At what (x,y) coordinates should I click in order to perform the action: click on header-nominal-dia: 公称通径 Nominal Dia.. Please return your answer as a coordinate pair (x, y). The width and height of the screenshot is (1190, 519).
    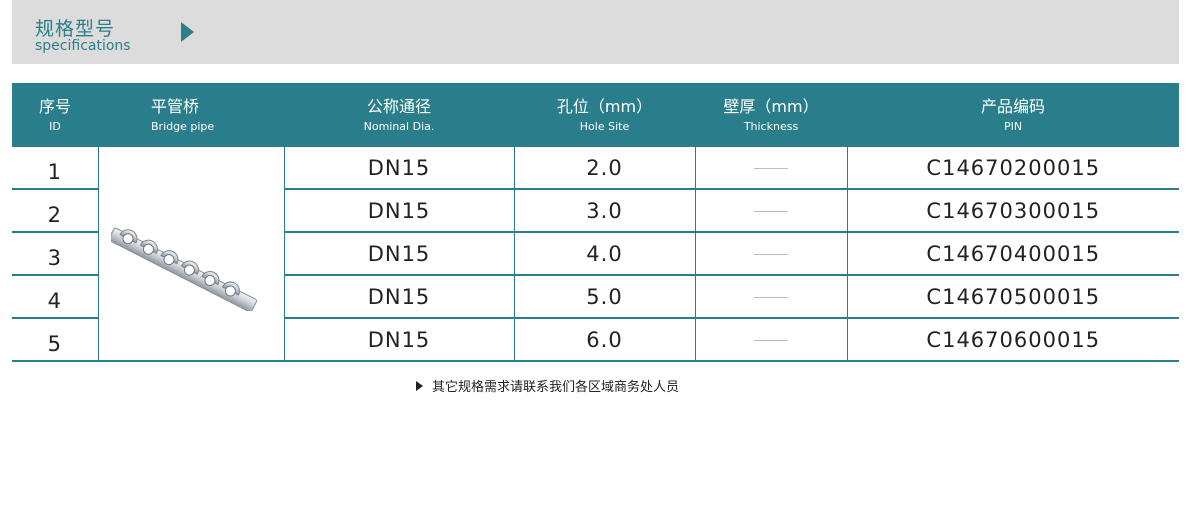
    Looking at the image, I should click on (399, 115).